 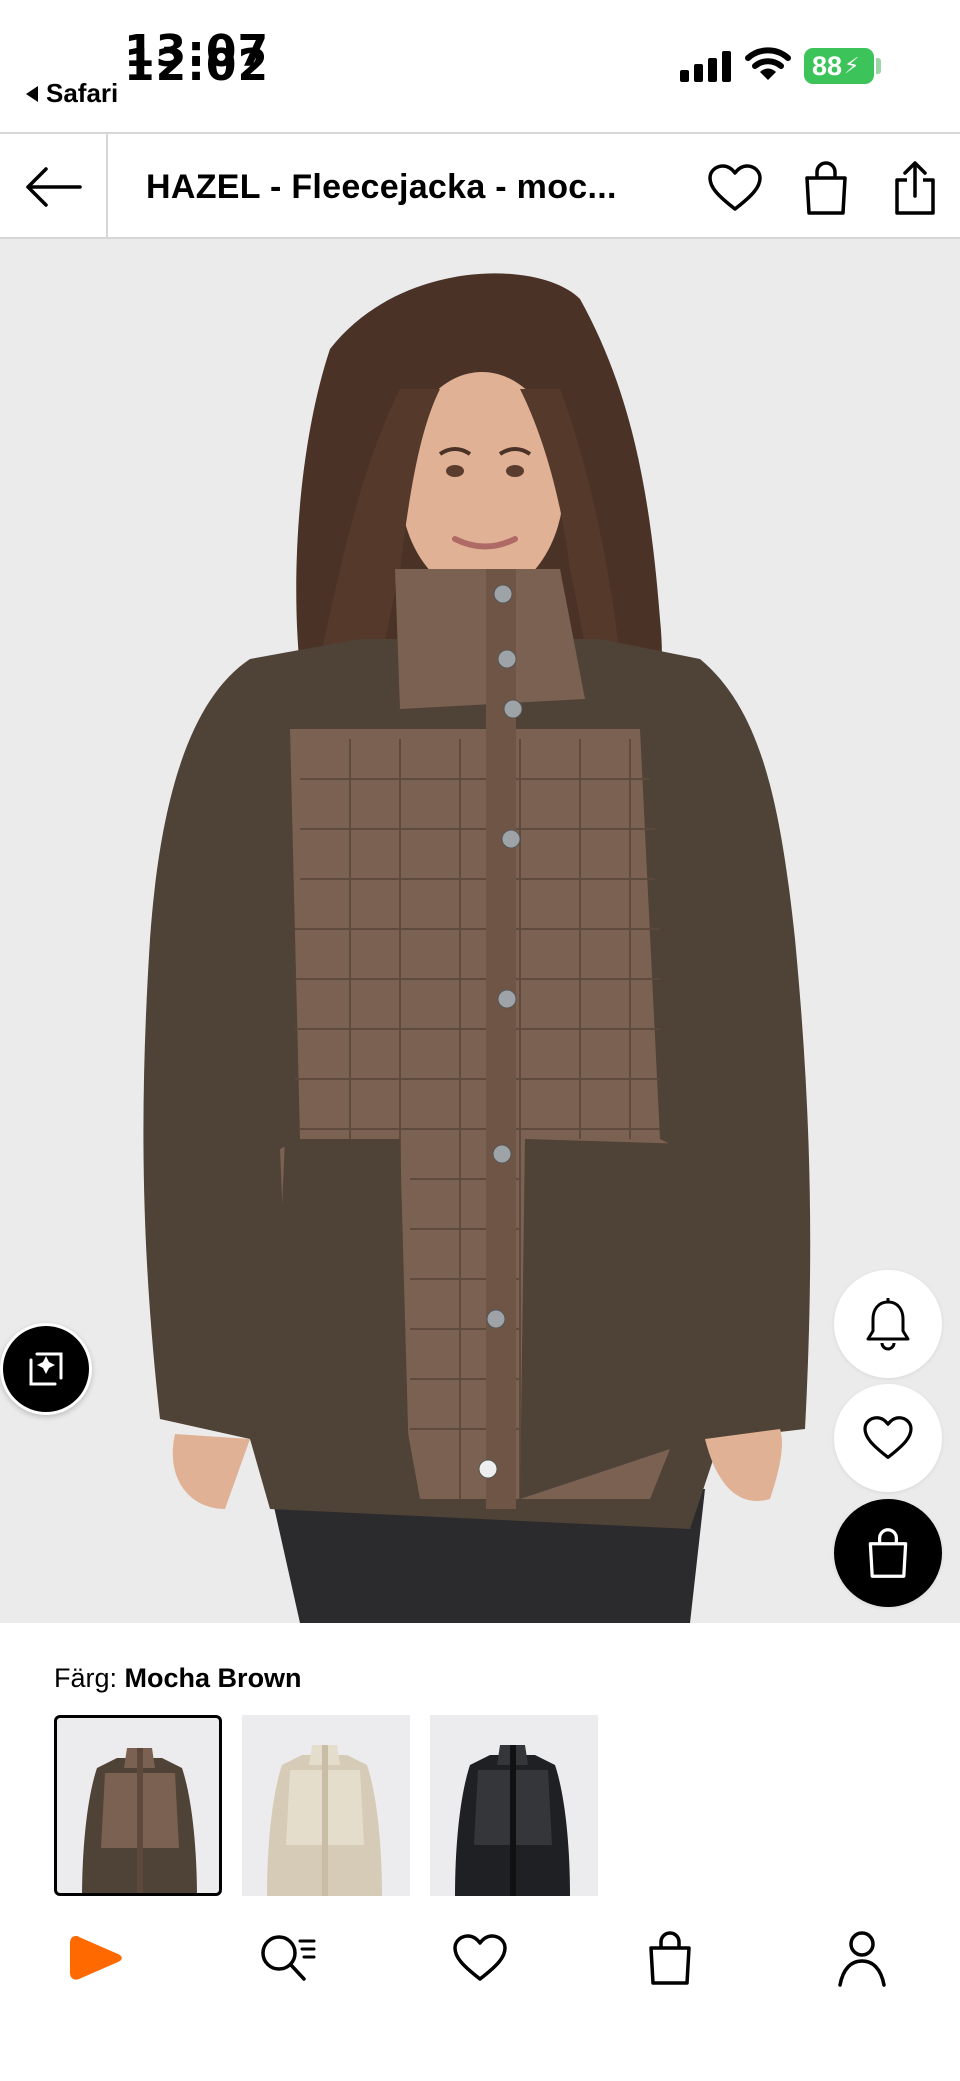 What do you see at coordinates (197, 65) in the screenshot?
I see `status-time-overlay: 12:02` at bounding box center [197, 65].